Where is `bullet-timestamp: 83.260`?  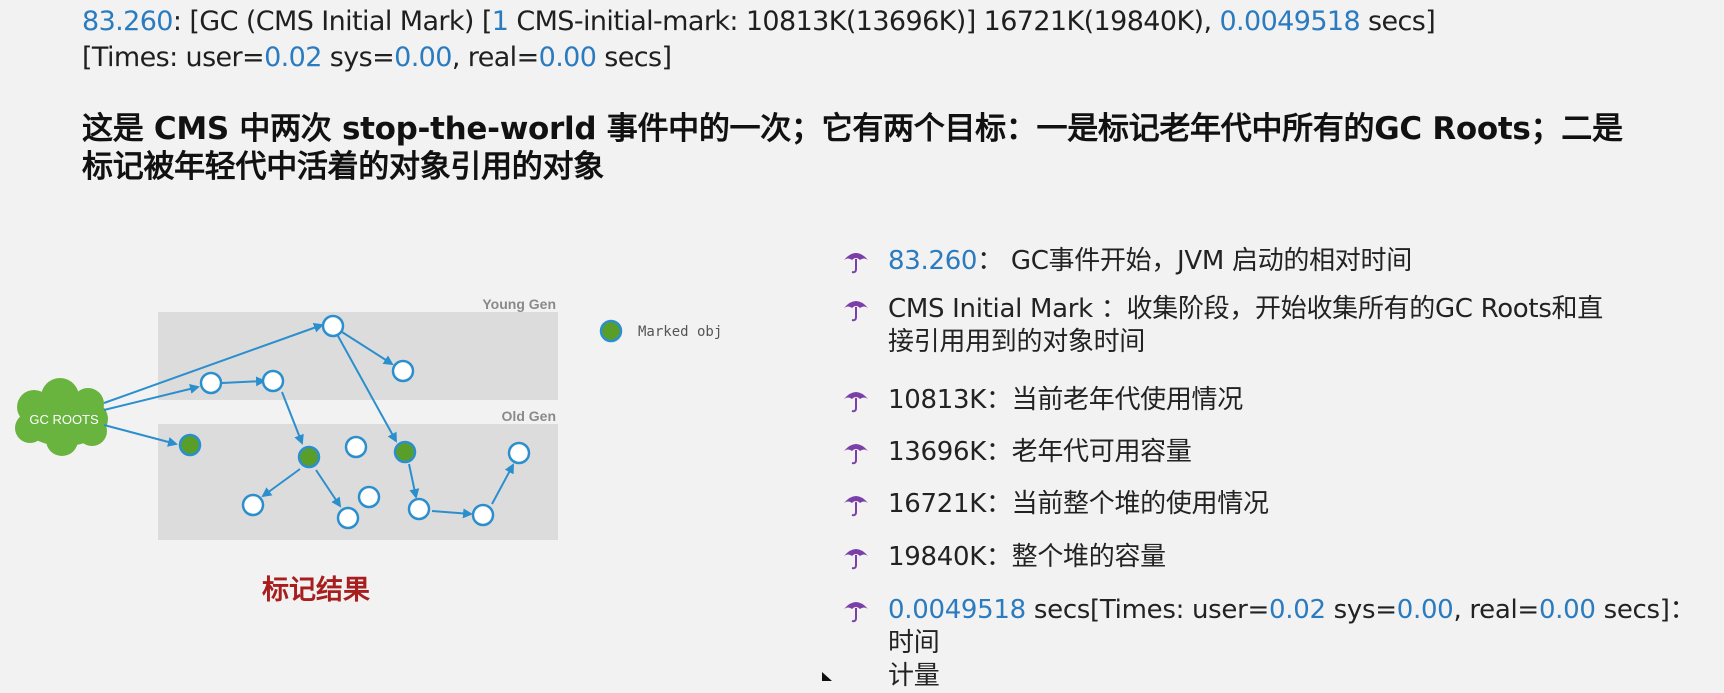 bullet-timestamp: 83.260 is located at coordinates (933, 261).